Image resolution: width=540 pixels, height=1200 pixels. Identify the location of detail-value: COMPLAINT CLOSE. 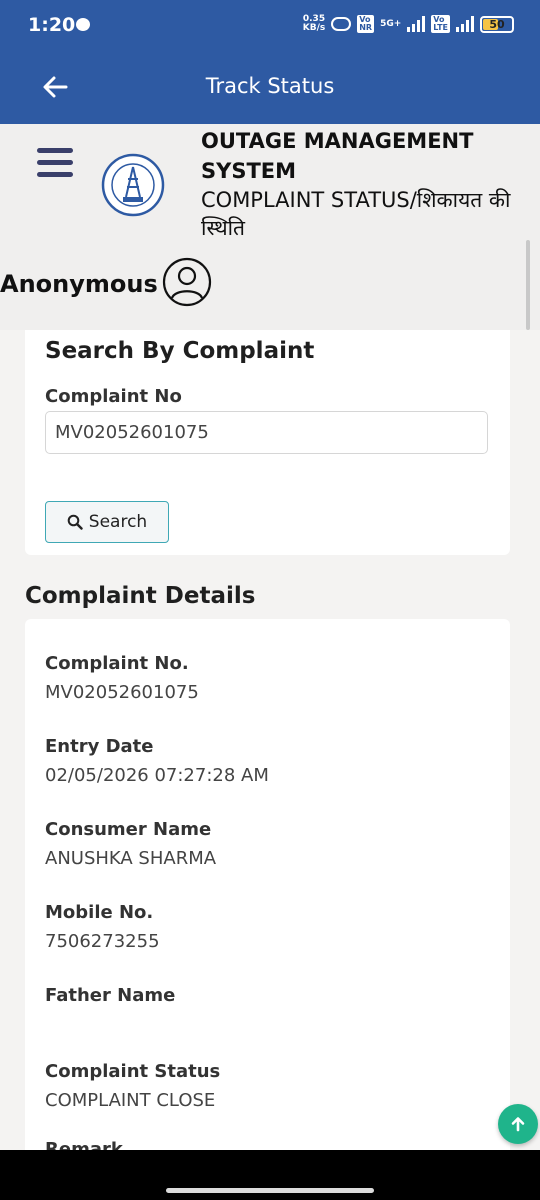
(130, 1100).